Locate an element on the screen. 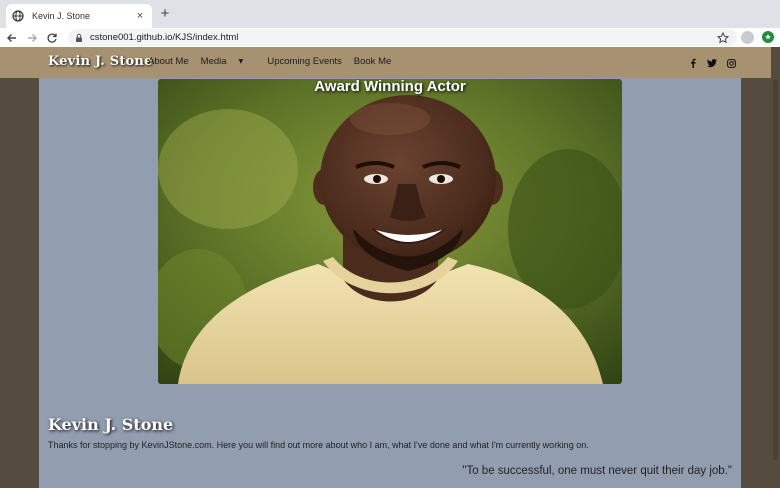 The image size is (780, 488). nav-events-link: Upcoming Events is located at coordinates (304, 61).